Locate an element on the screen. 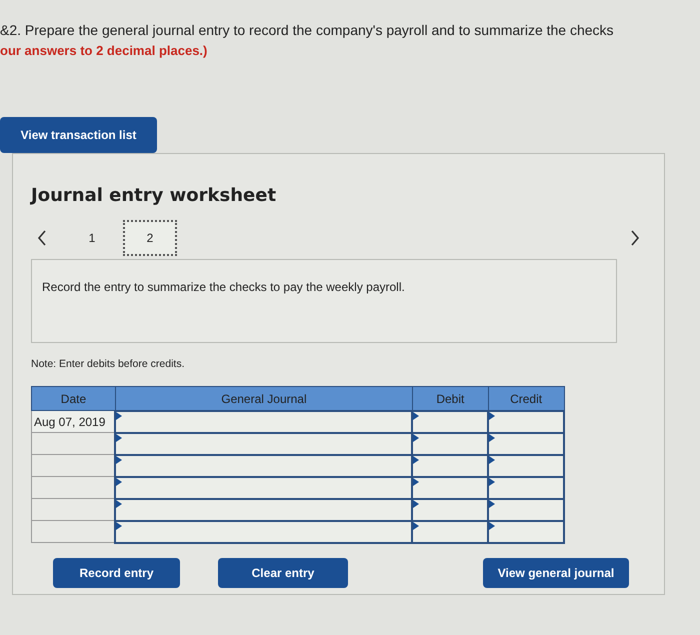  action-button: View general journal is located at coordinates (556, 573).